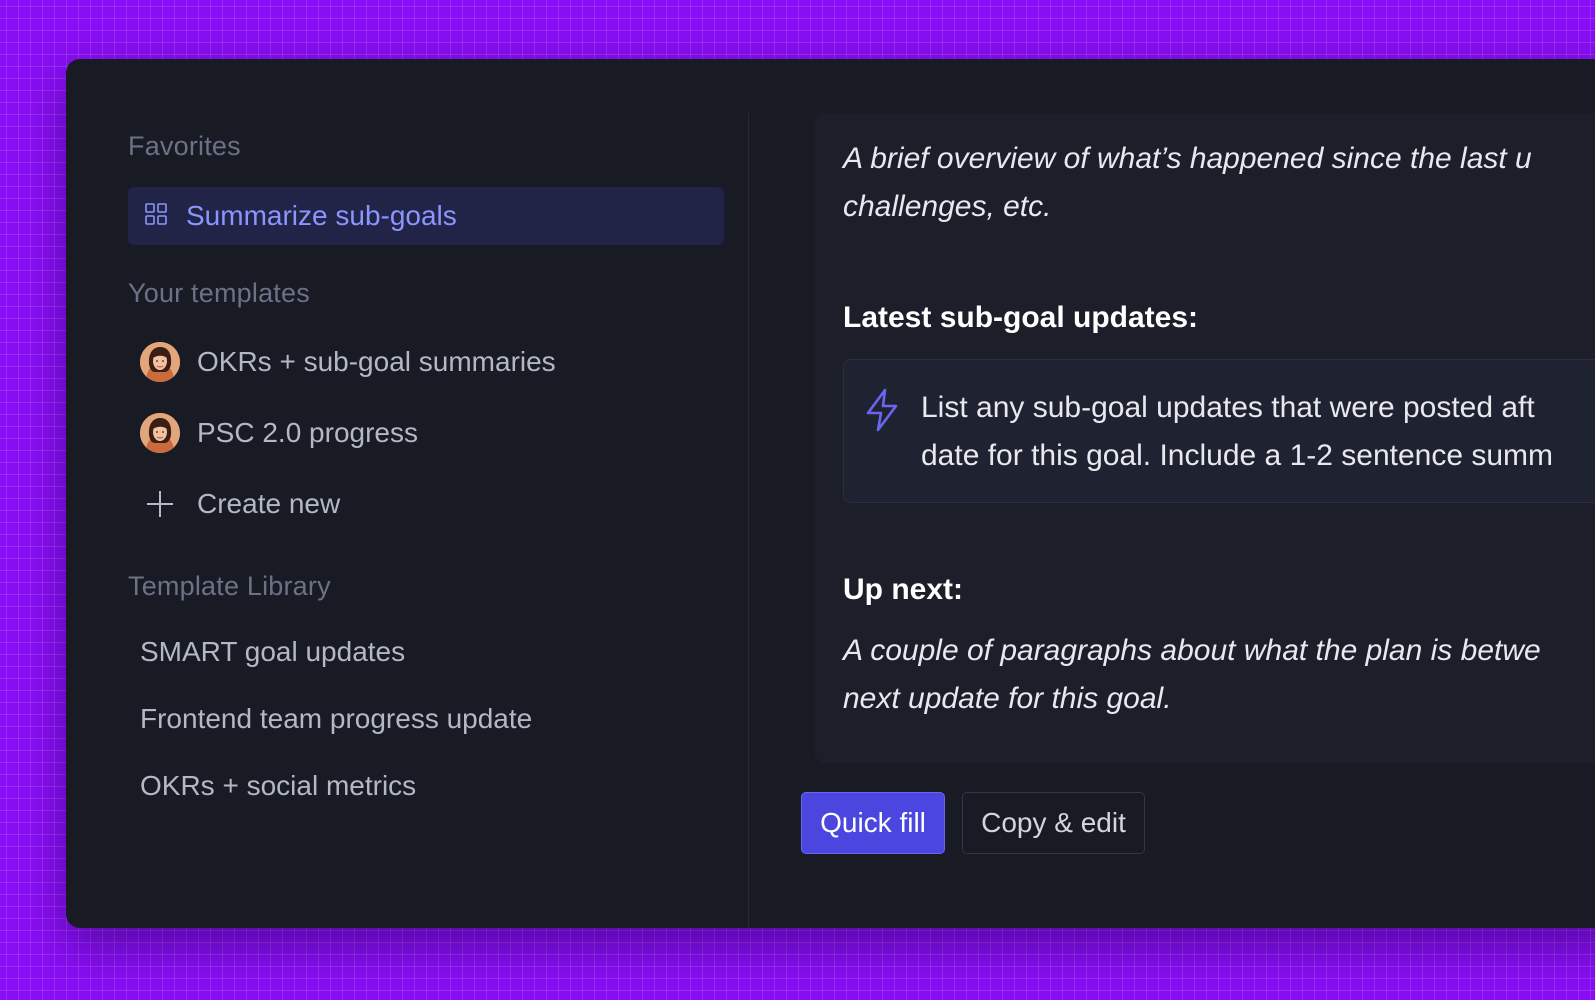 The height and width of the screenshot is (1000, 1595). What do you see at coordinates (336, 719) in the screenshot?
I see `library-item-frontend-team-progress: Frontend team progress update` at bounding box center [336, 719].